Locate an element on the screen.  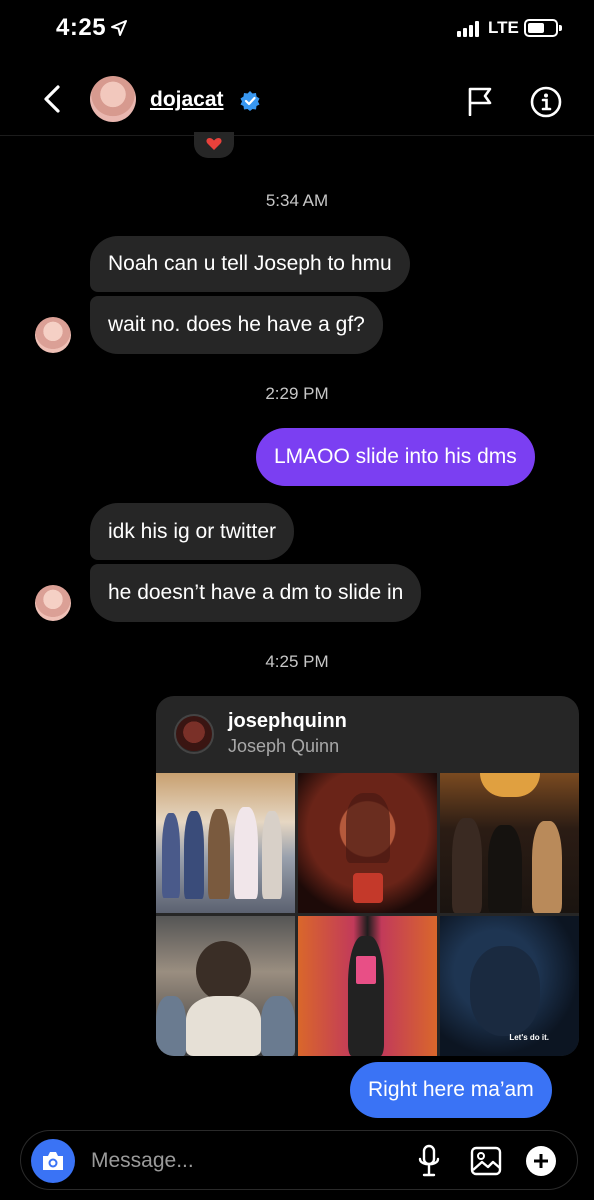
camera-icon is located at coordinates (53, 1161).